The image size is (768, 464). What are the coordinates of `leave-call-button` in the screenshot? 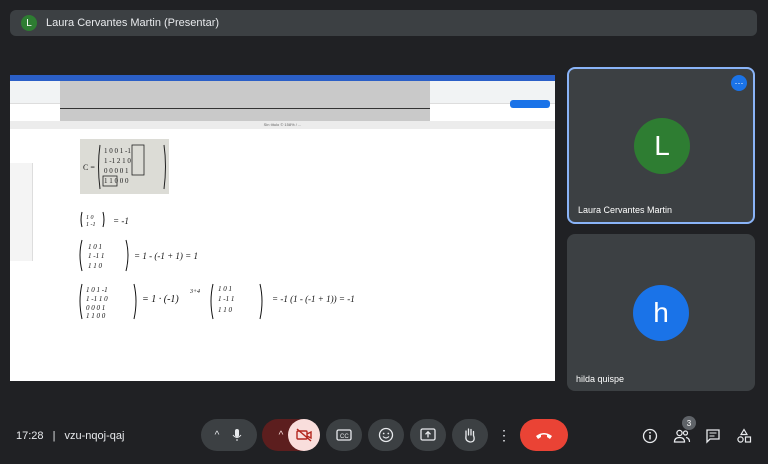 It's located at (544, 435).